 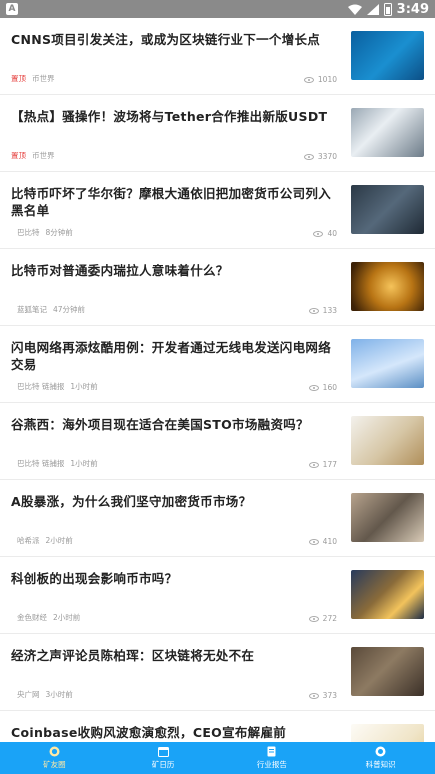 I want to click on article-meta: 央广网 3小时前, so click(x=42, y=694).